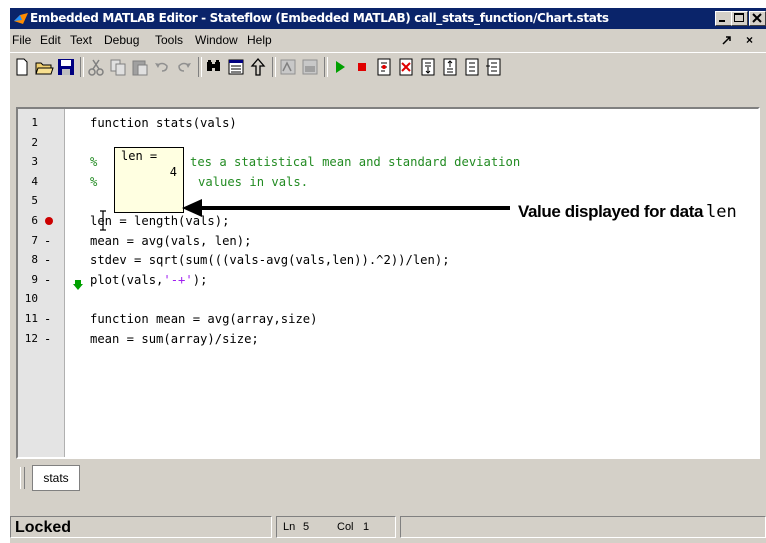 This screenshot has width=766, height=543. Describe the element at coordinates (169, 40) in the screenshot. I see `menu-tools: Tools` at that location.